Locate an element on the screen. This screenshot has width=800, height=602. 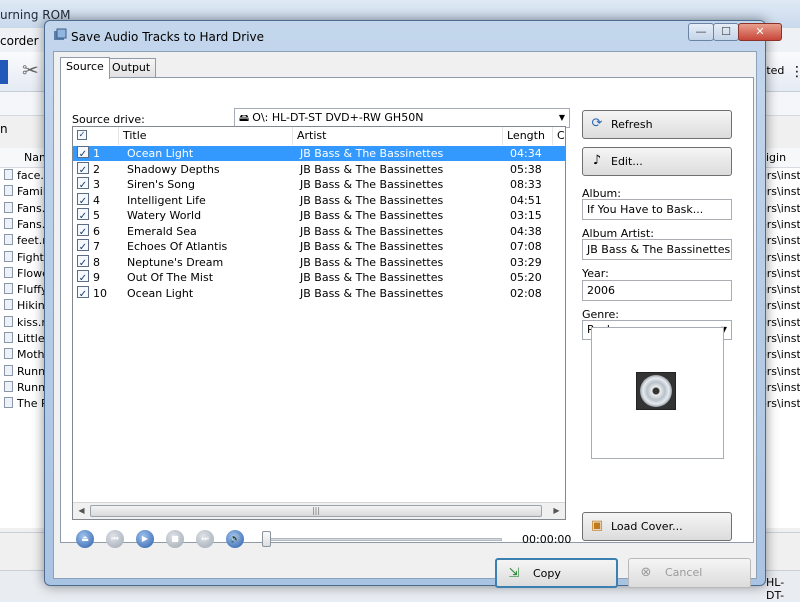
background-file-item: The R is located at coordinates (26, 405).